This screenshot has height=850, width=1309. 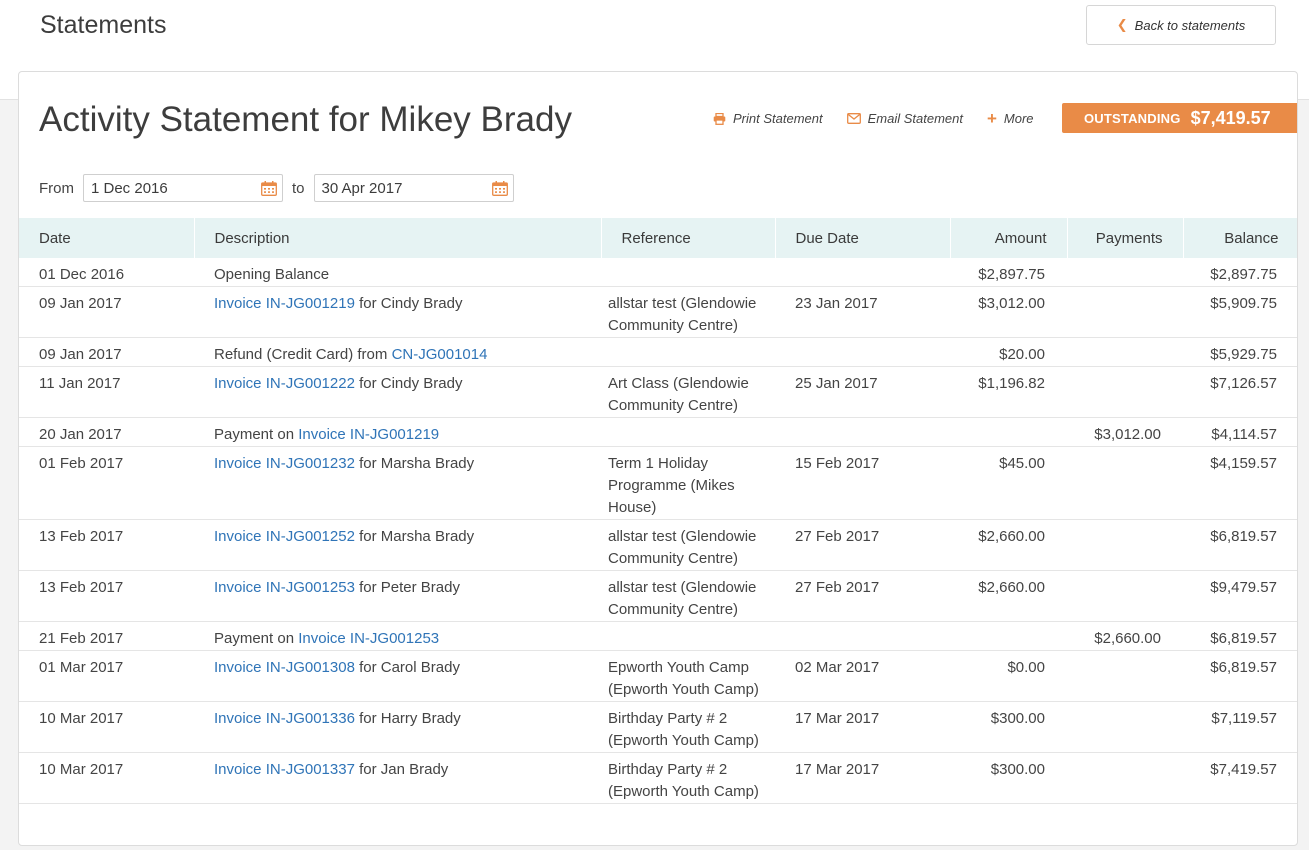 What do you see at coordinates (1008, 483) in the screenshot?
I see `cell-amount: $45.00` at bounding box center [1008, 483].